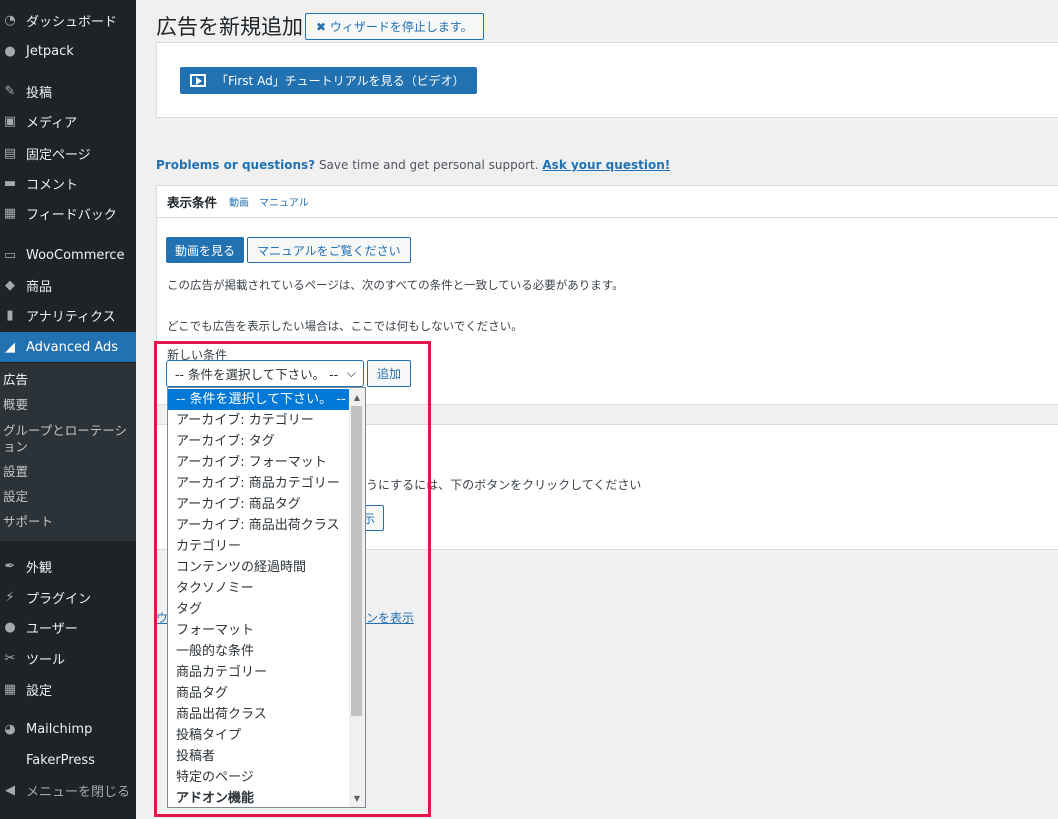 This screenshot has width=1058, height=819. What do you see at coordinates (68, 689) in the screenshot?
I see `sidebar-item-settings: ▦ 設定` at bounding box center [68, 689].